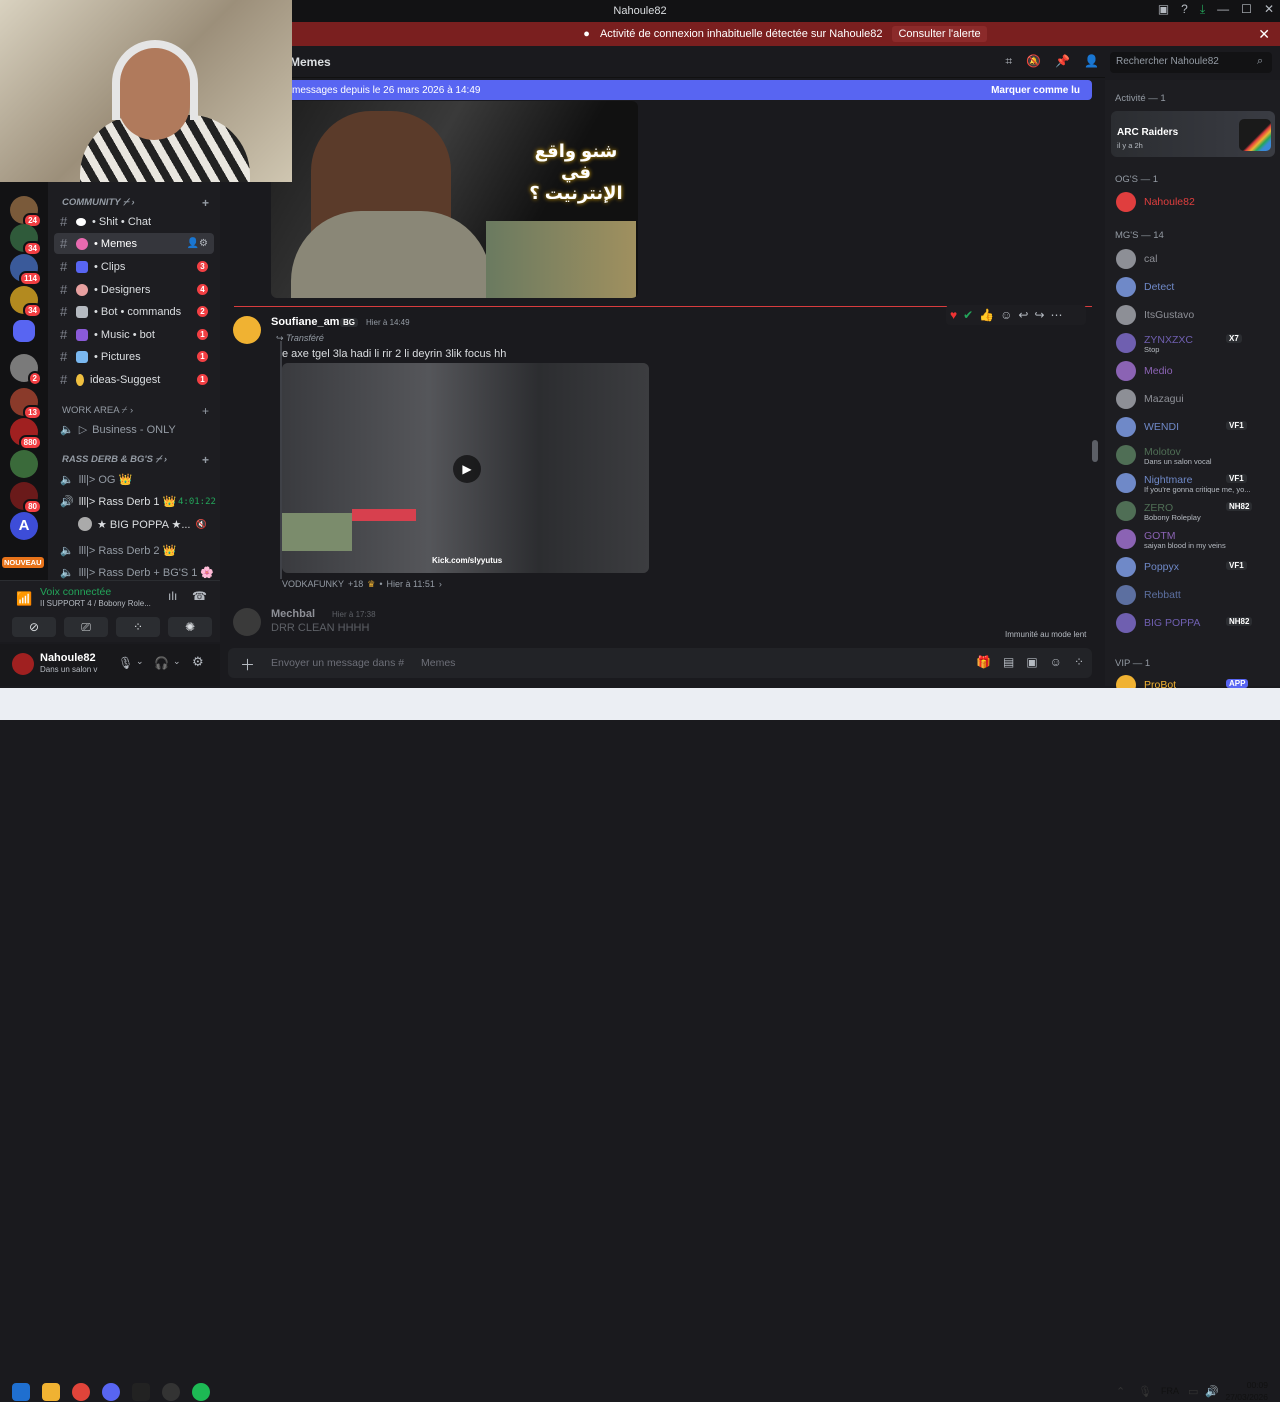 The image size is (1280, 1402). What do you see at coordinates (1194, 287) in the screenshot?
I see `member-row: Detect` at bounding box center [1194, 287].